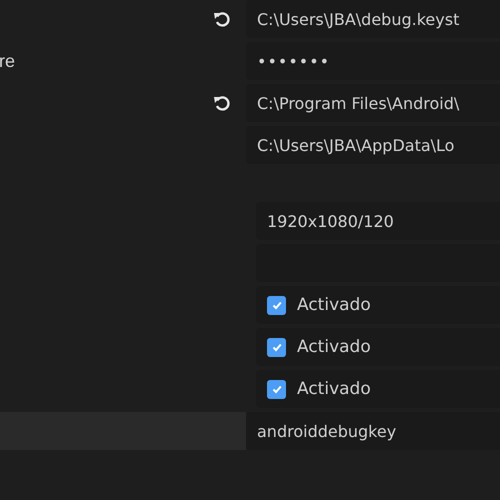 The width and height of the screenshot is (500, 500). I want to click on text-field: C:\Users\JBA\debug.keyst, so click(373, 19).